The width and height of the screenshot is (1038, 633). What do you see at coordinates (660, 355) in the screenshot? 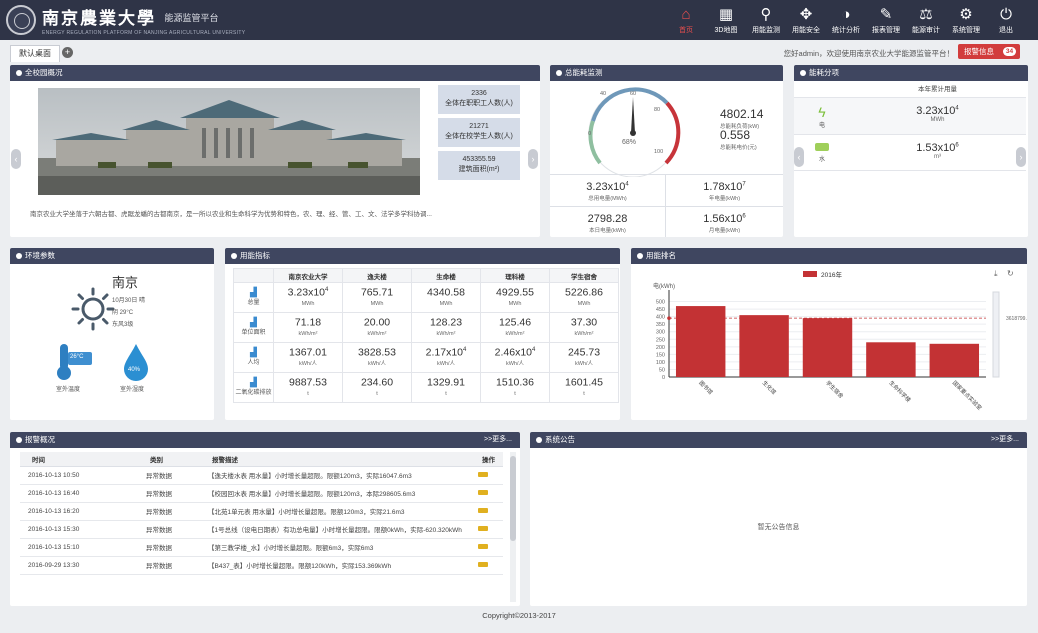
I see `y-tick-label: 150` at bounding box center [660, 355].